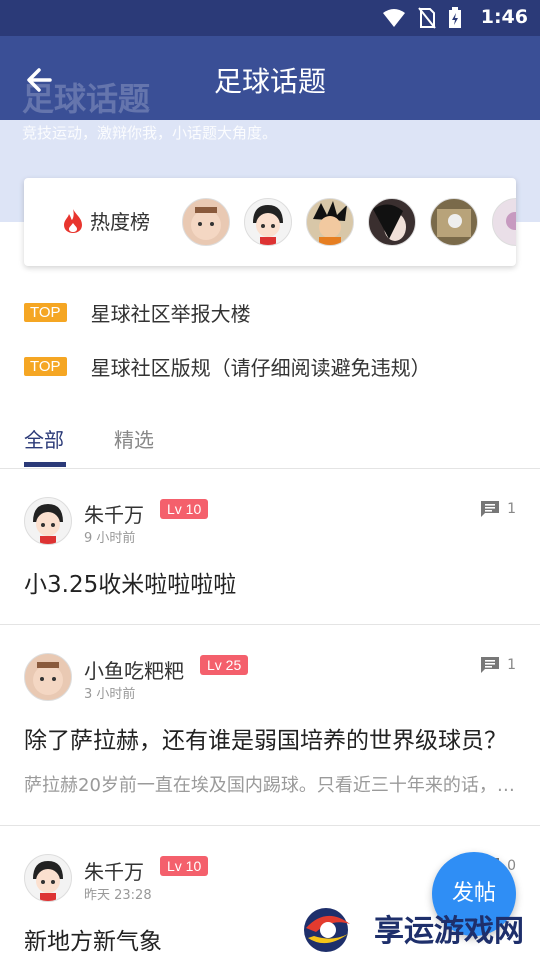 The width and height of the screenshot is (540, 960). Describe the element at coordinates (118, 895) in the screenshot. I see `post-time: 昨天 23:28` at that location.